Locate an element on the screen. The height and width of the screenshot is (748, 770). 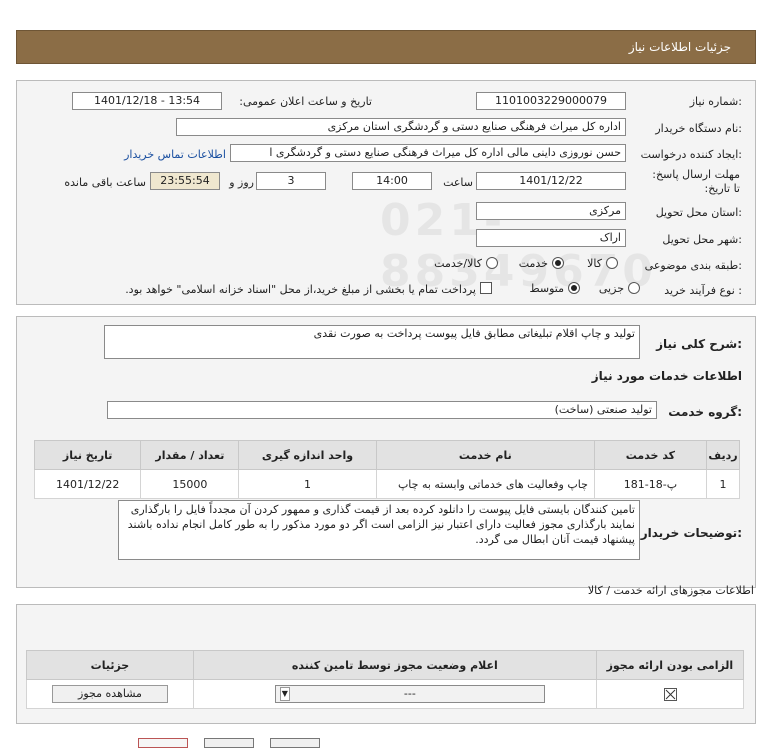
need-number-label: شماره نیاز: is located at coordinates (715, 101).